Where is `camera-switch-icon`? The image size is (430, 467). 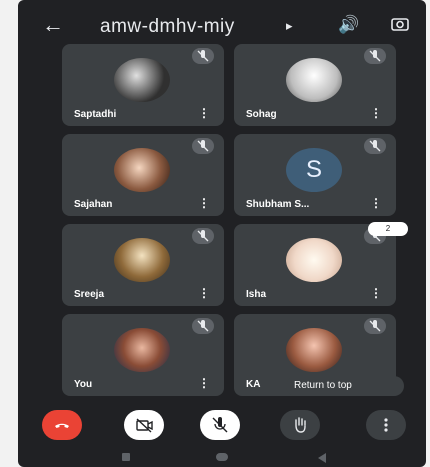 camera-switch-icon is located at coordinates (400, 24).